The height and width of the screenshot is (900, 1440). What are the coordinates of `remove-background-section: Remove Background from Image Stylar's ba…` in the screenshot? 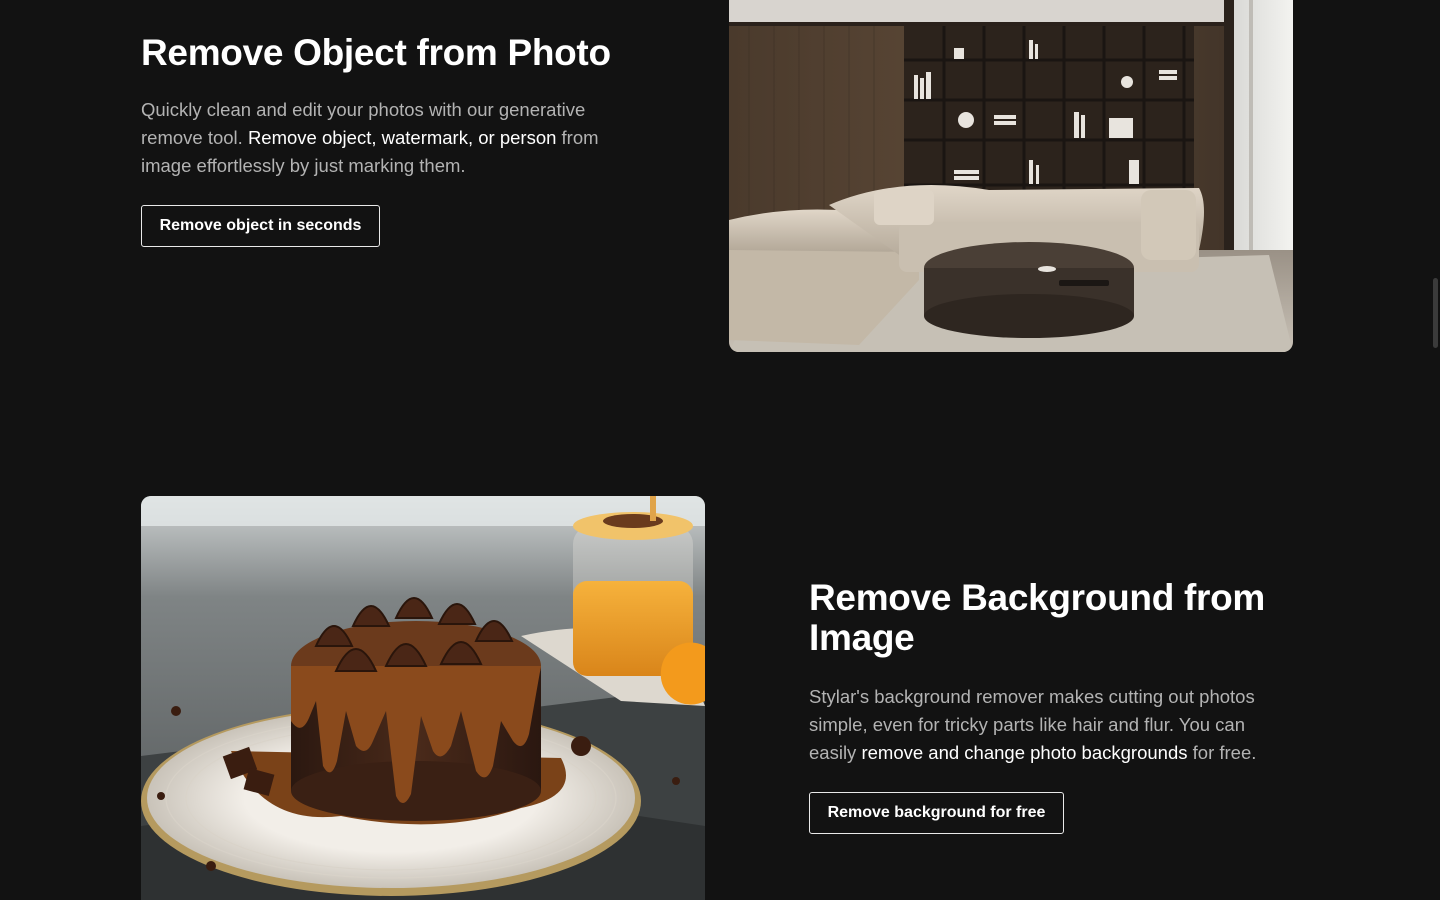 It's located at (1059, 706).